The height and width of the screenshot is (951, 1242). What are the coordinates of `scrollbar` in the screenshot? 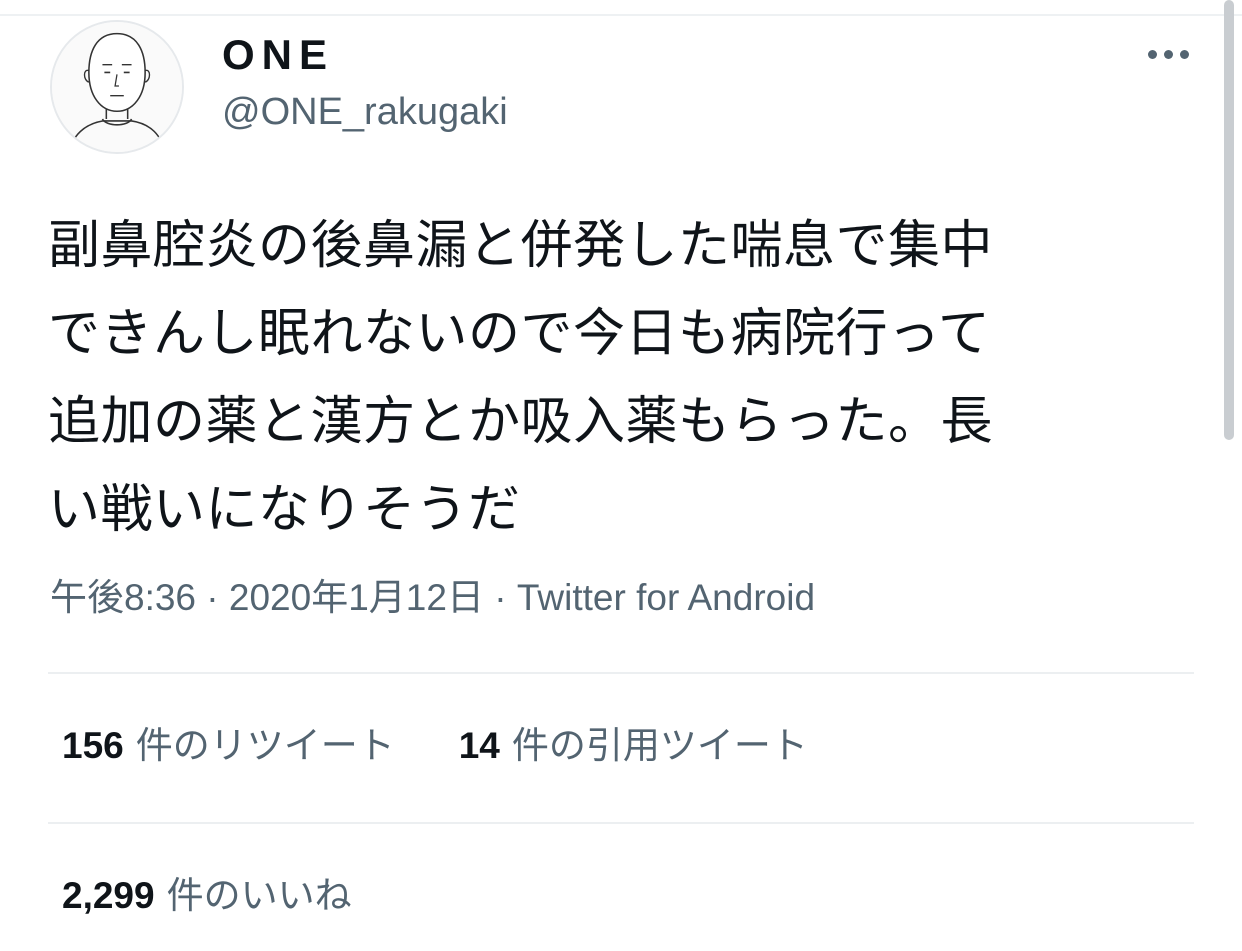 It's located at (1229, 220).